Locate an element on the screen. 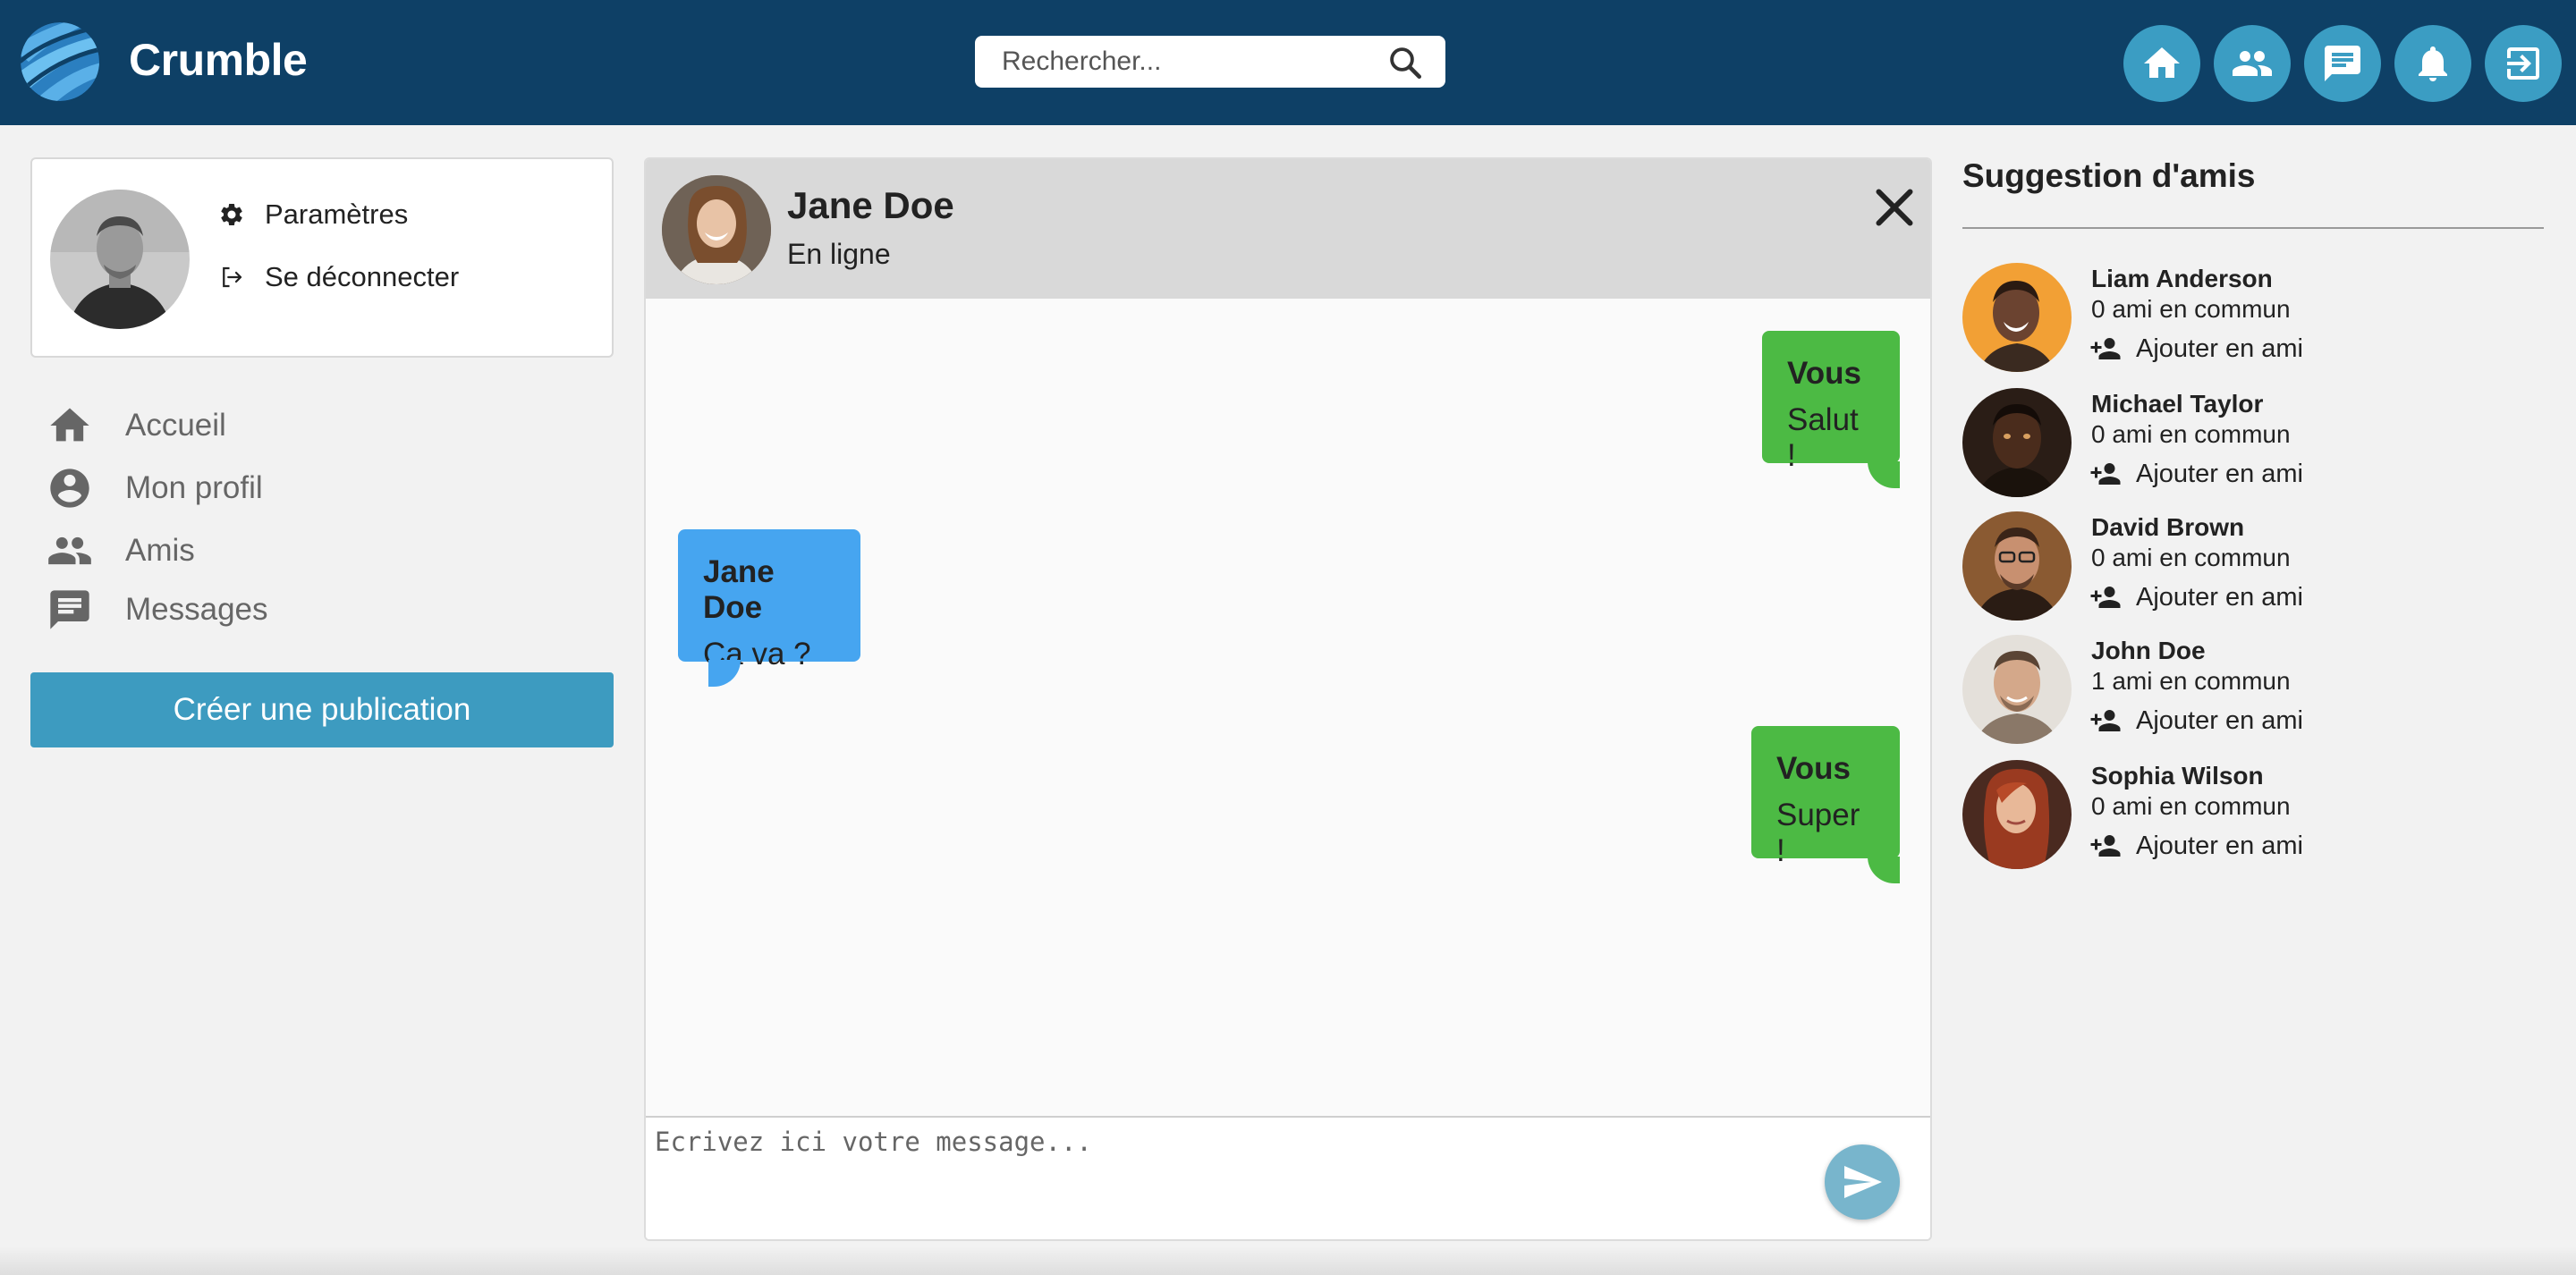 The height and width of the screenshot is (1275, 2576). nav-messages-button is located at coordinates (2342, 63).